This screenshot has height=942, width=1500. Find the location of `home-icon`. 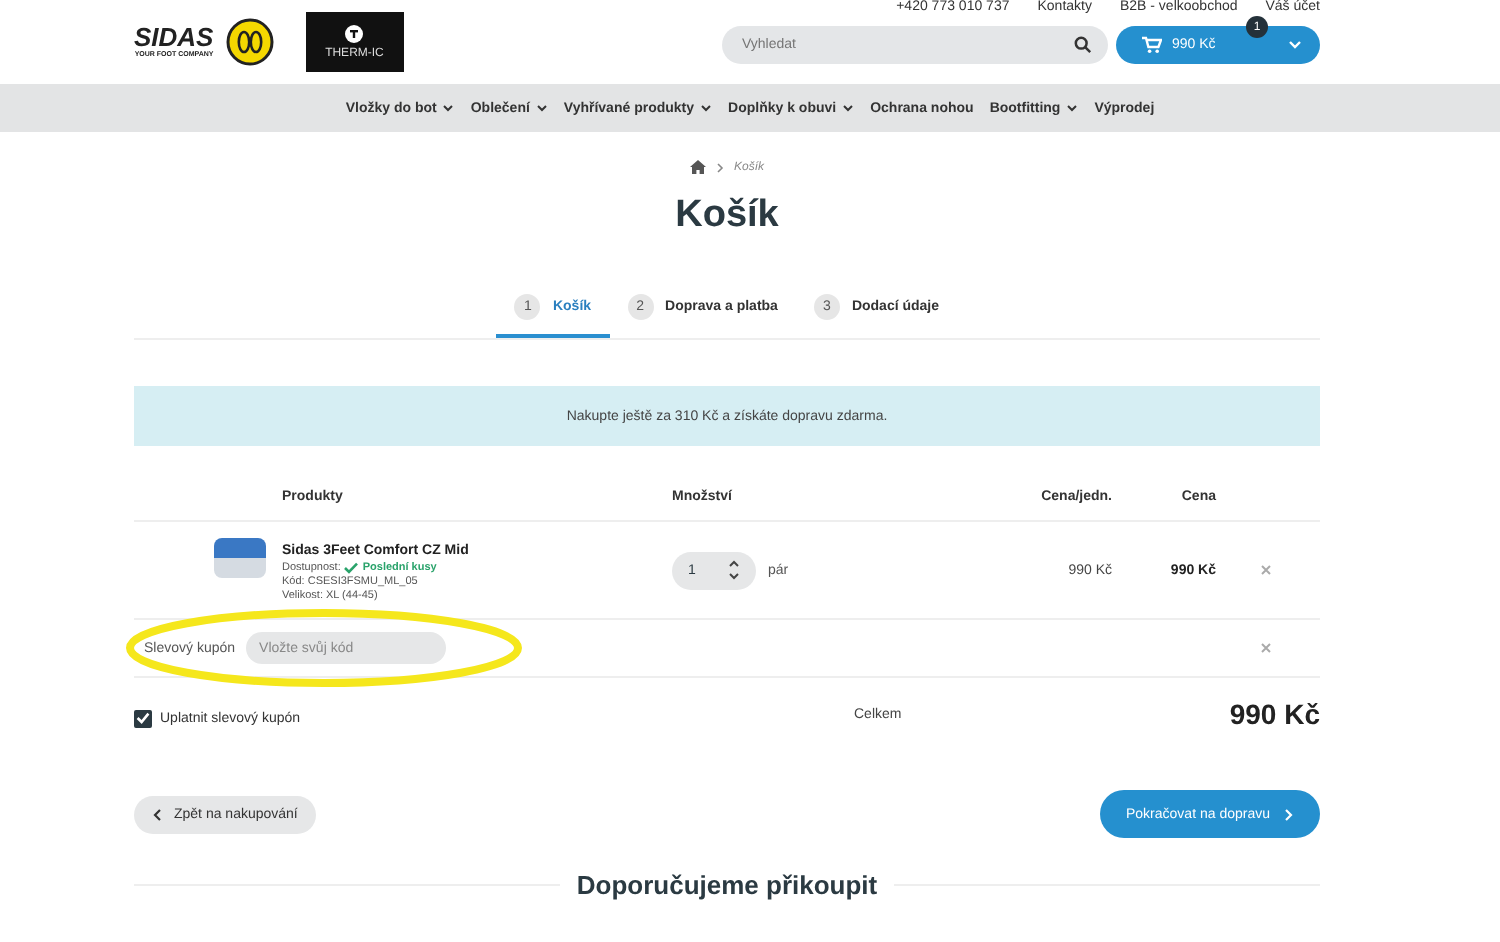

home-icon is located at coordinates (697, 167).